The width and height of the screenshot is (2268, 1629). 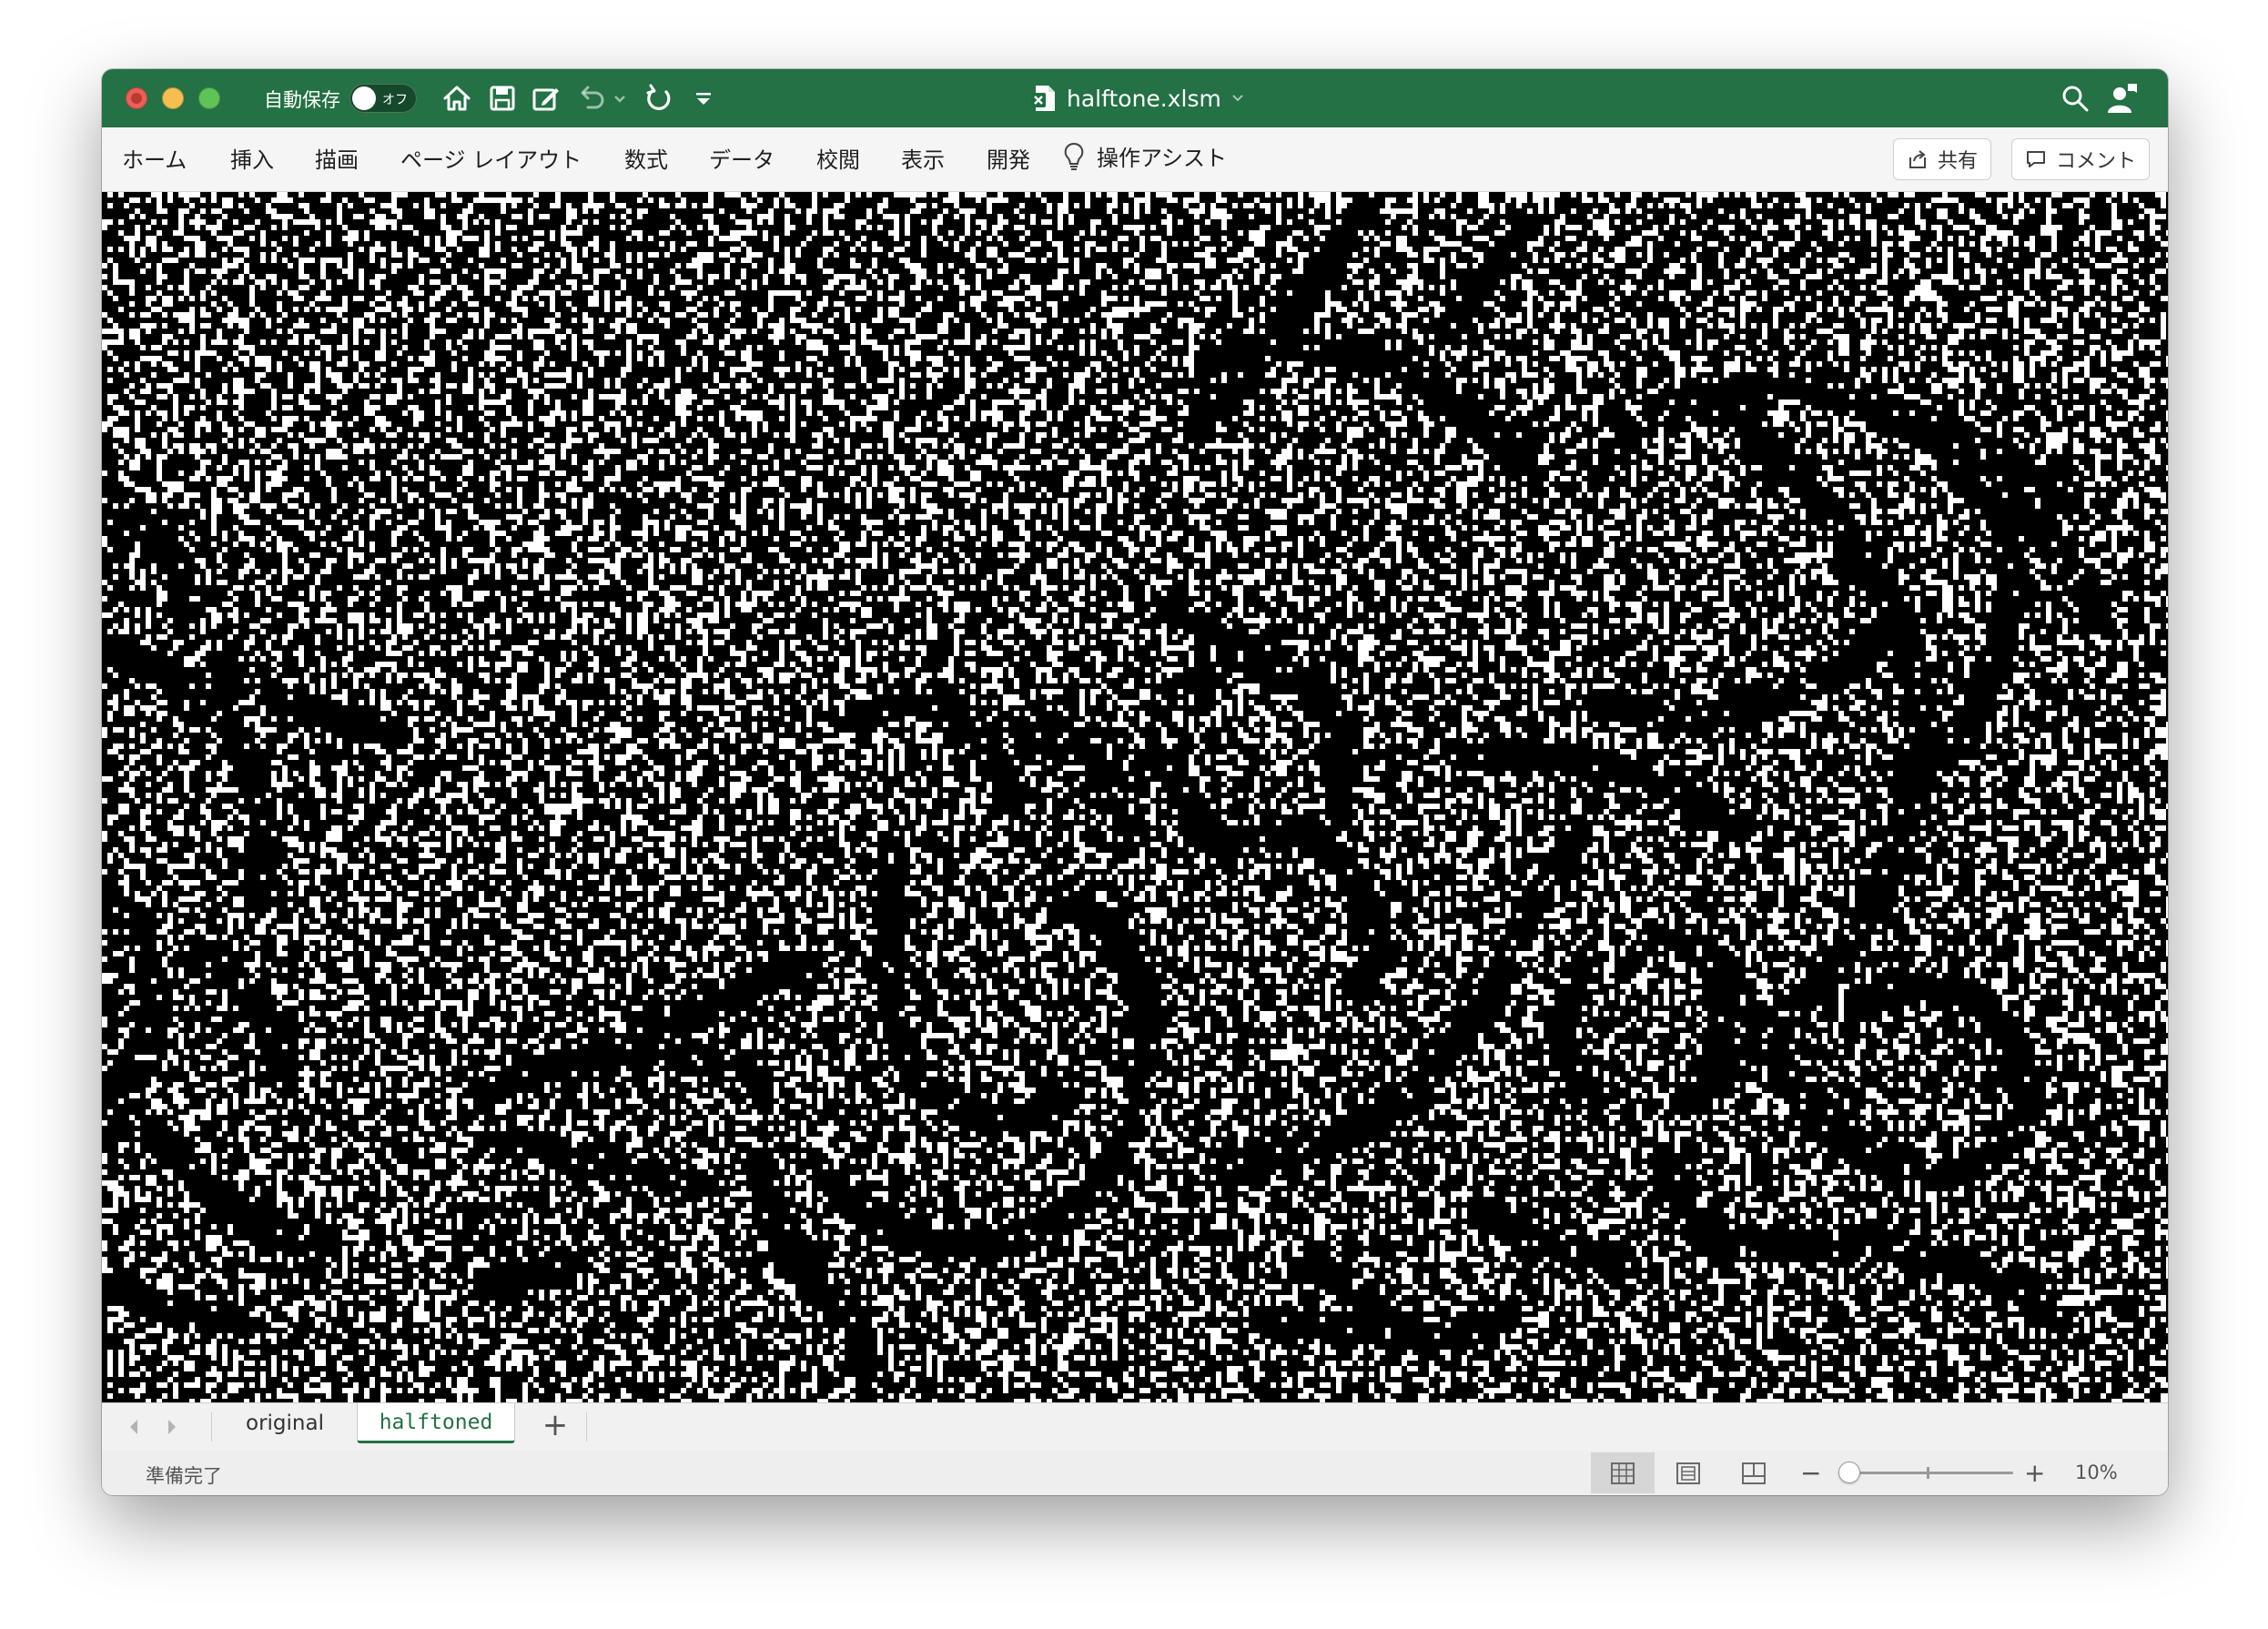 I want to click on sheet-tab-label: halftoned, so click(x=436, y=1422).